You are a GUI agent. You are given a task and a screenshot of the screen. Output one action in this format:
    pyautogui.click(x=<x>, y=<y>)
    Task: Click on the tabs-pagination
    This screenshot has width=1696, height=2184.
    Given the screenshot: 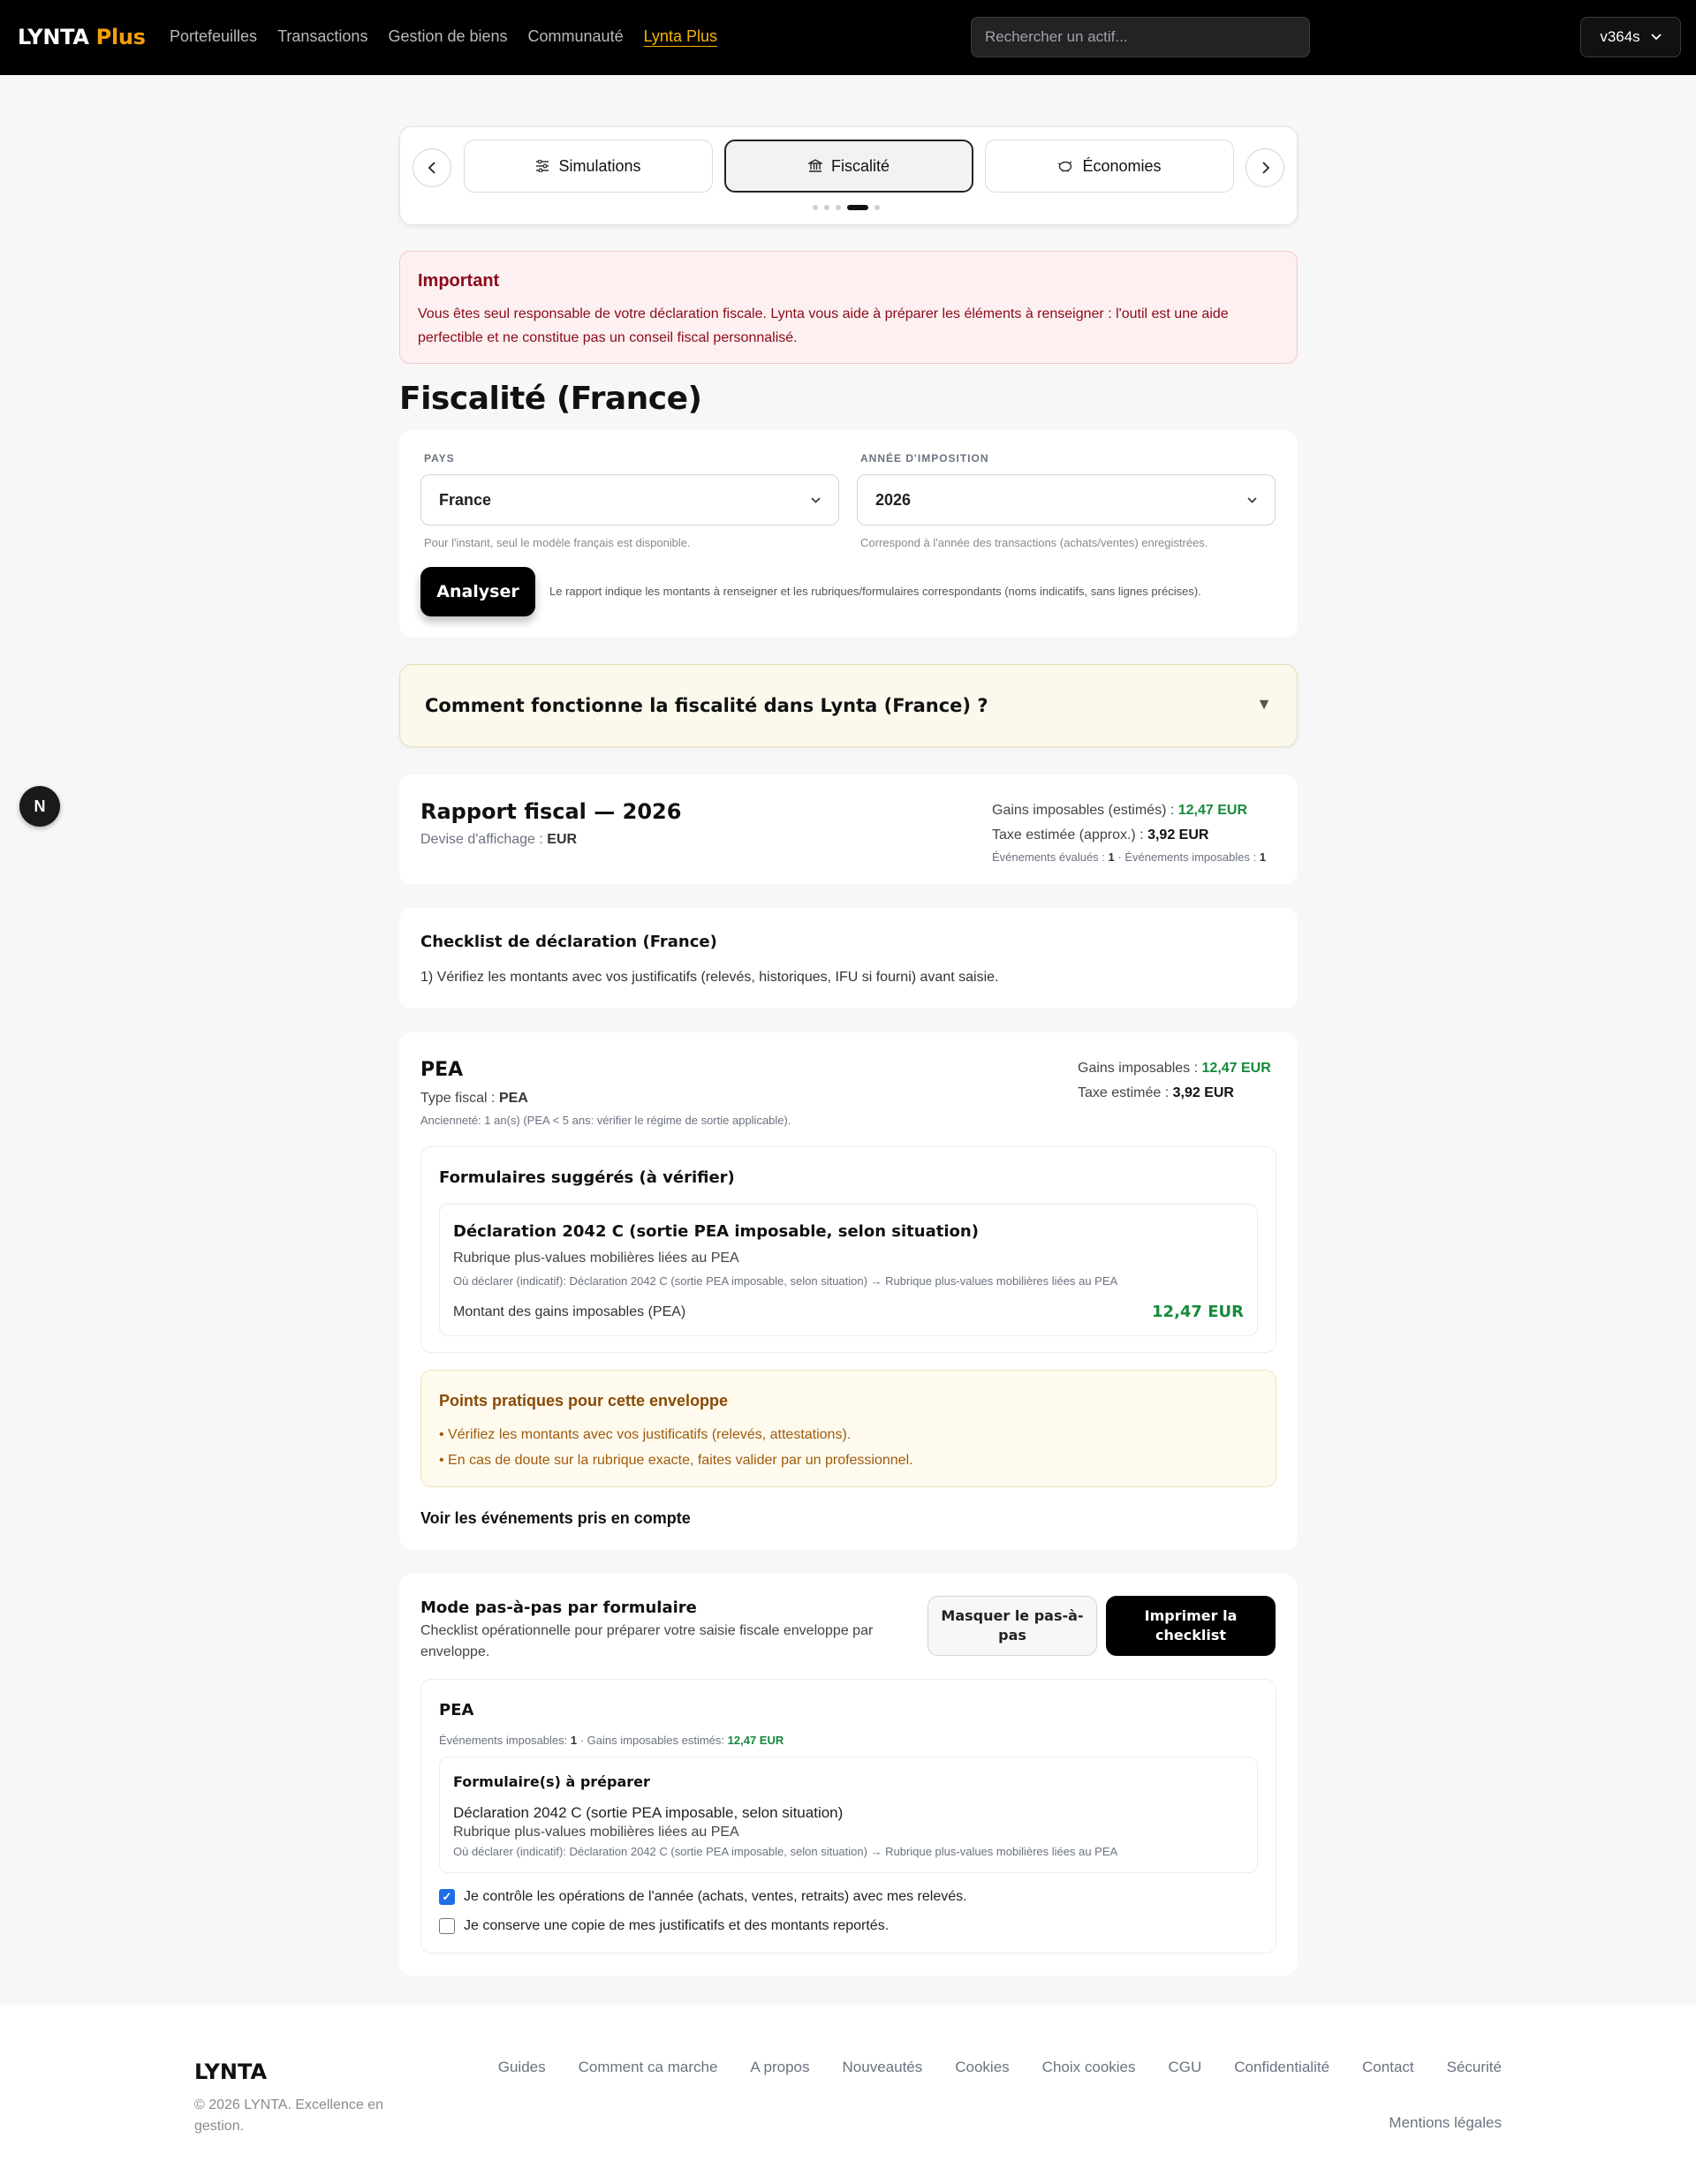 What is the action you would take?
    pyautogui.click(x=846, y=207)
    